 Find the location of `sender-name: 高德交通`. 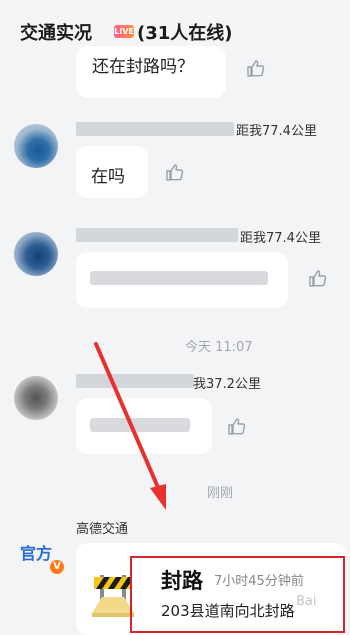

sender-name: 高德交通 is located at coordinates (102, 529).